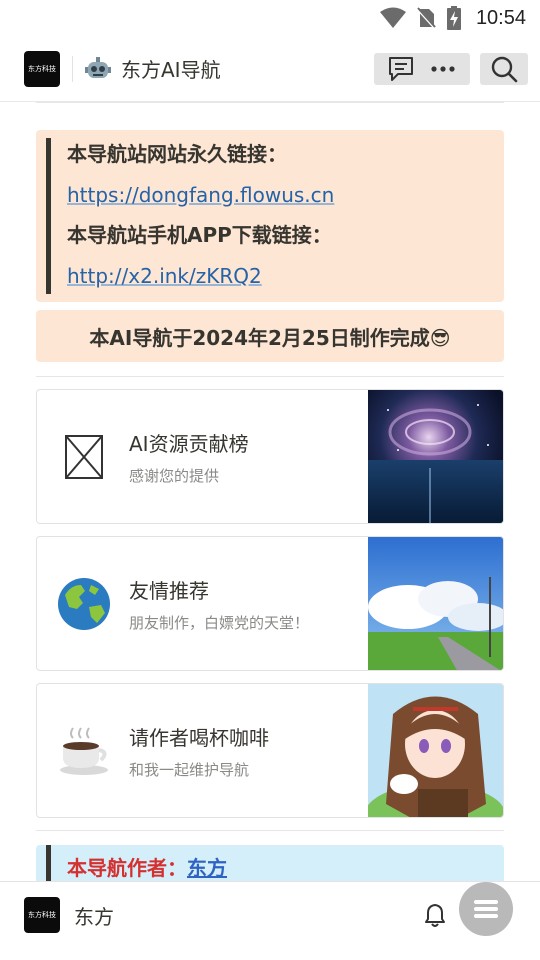 Image resolution: width=540 pixels, height=960 pixels. Describe the element at coordinates (219, 622) in the screenshot. I see `card-subtitle: 朋友制作，白嫖党的天堂！` at that location.